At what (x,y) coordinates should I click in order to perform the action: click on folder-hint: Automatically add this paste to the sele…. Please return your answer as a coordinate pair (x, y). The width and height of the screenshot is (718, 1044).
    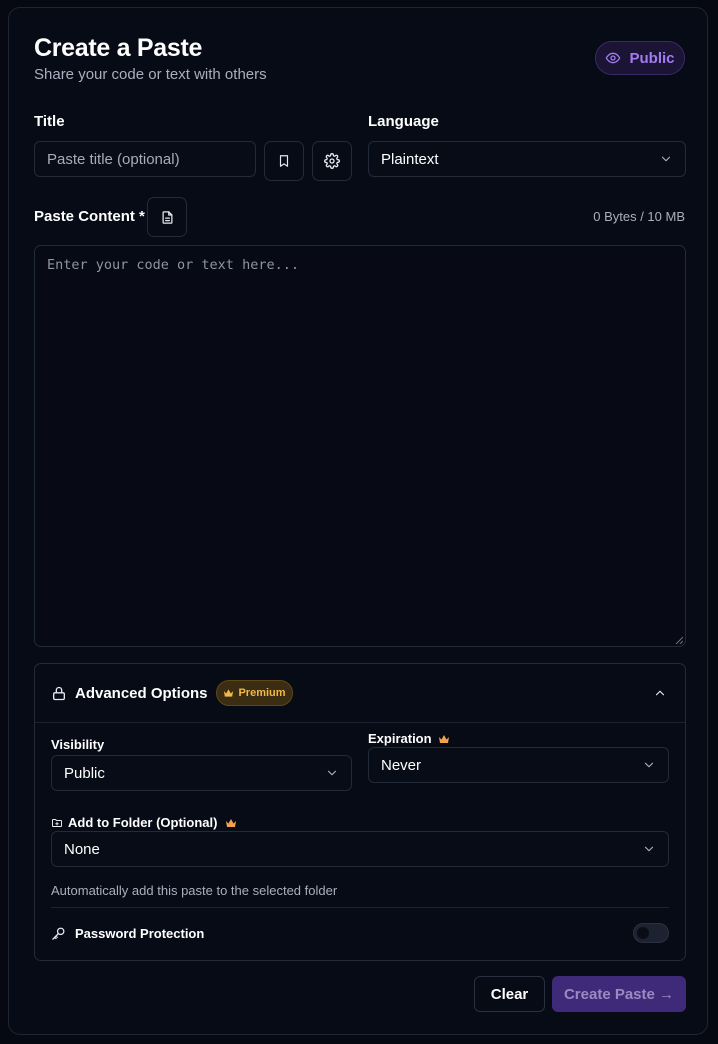
    Looking at the image, I should click on (194, 890).